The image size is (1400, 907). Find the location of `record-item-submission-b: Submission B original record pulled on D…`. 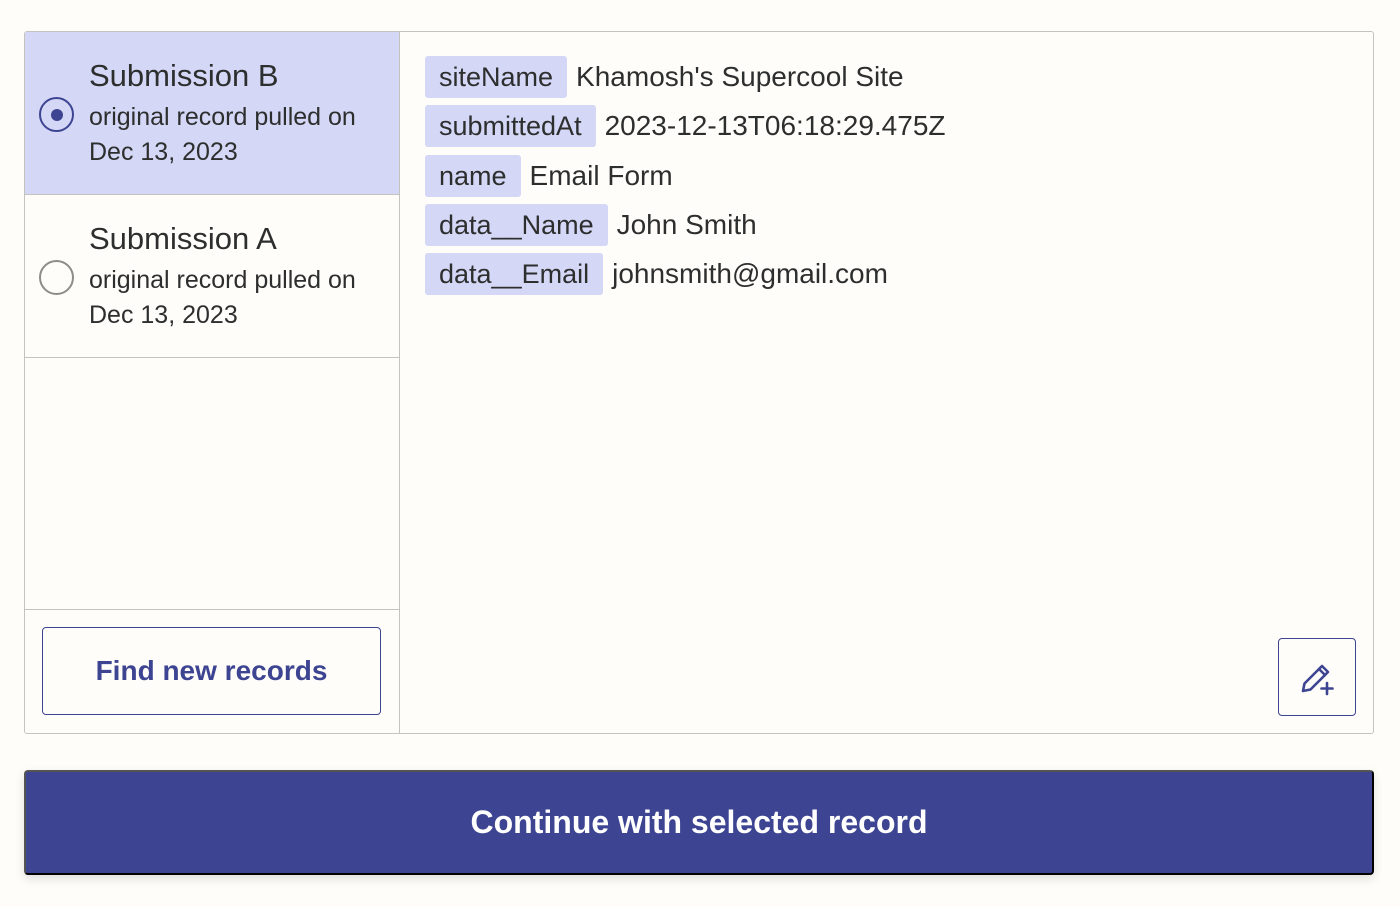

record-item-submission-b: Submission B original record pulled on D… is located at coordinates (212, 113).